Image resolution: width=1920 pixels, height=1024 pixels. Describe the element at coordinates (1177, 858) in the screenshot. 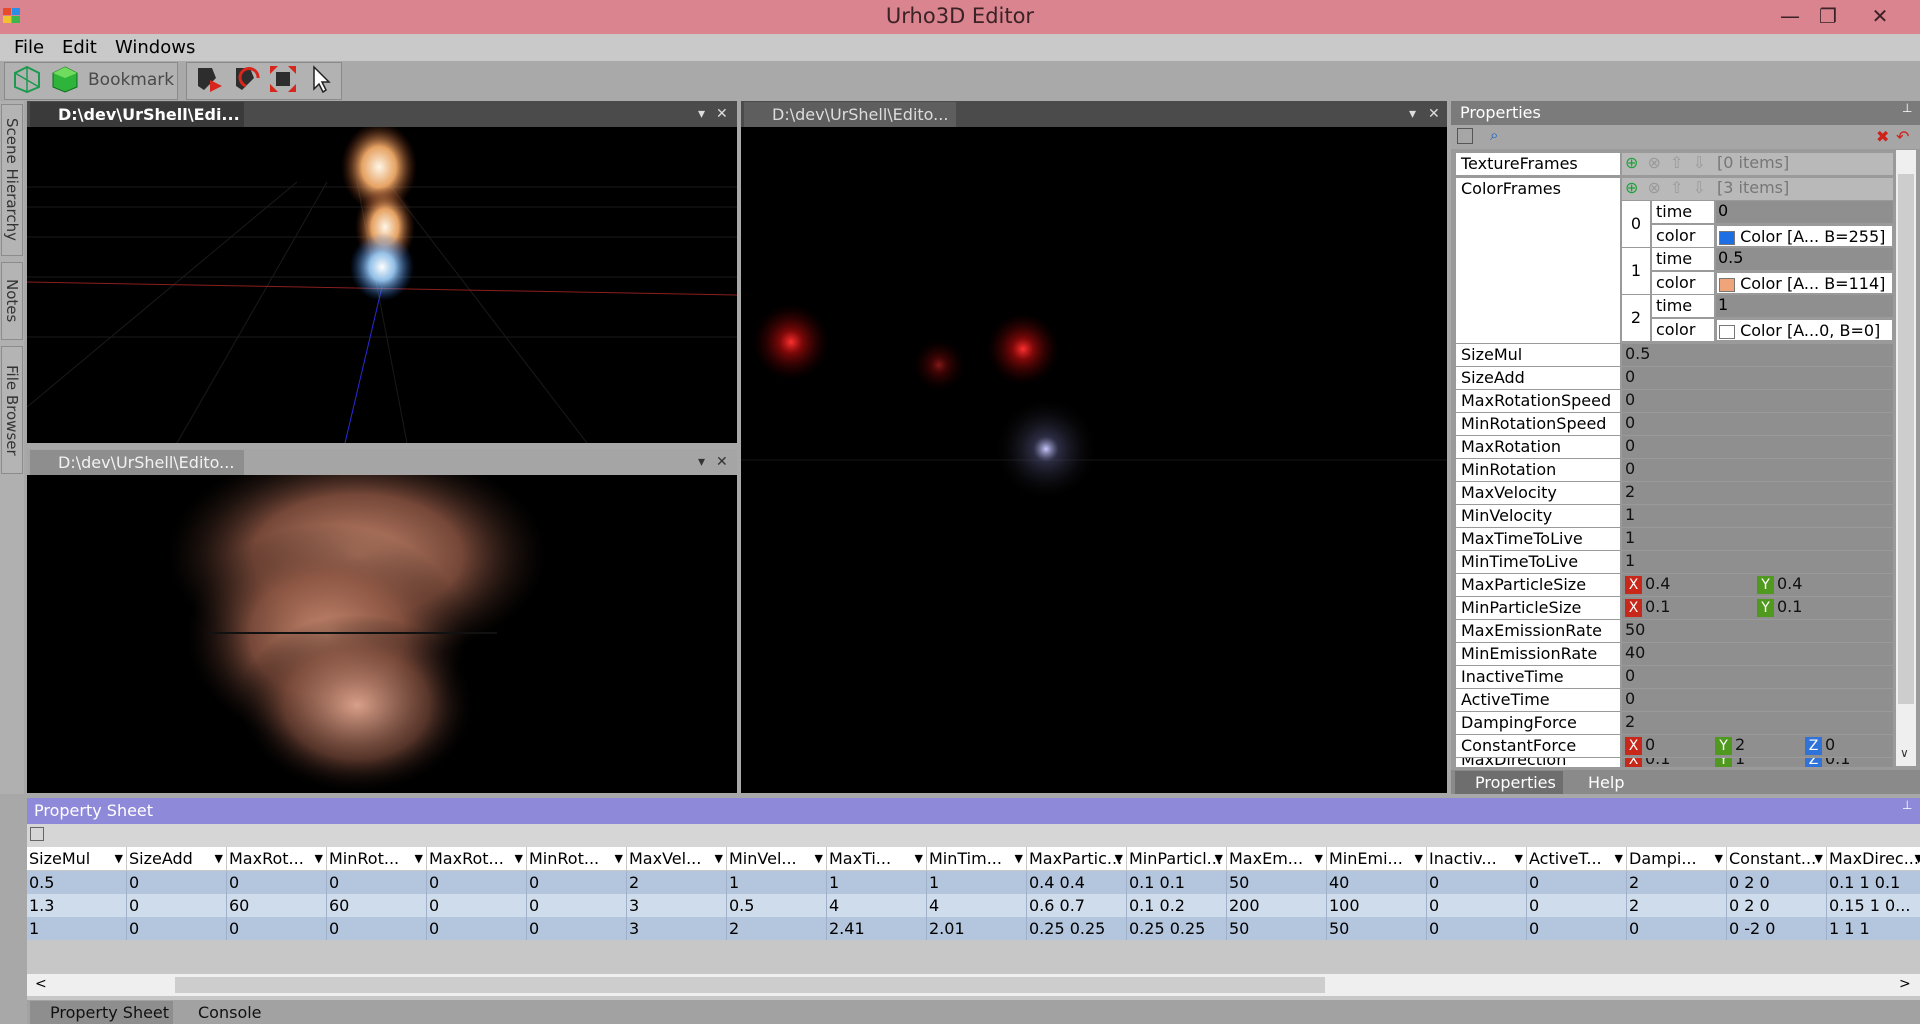

I see `grid-column-header: MinParticl... ▼` at that location.